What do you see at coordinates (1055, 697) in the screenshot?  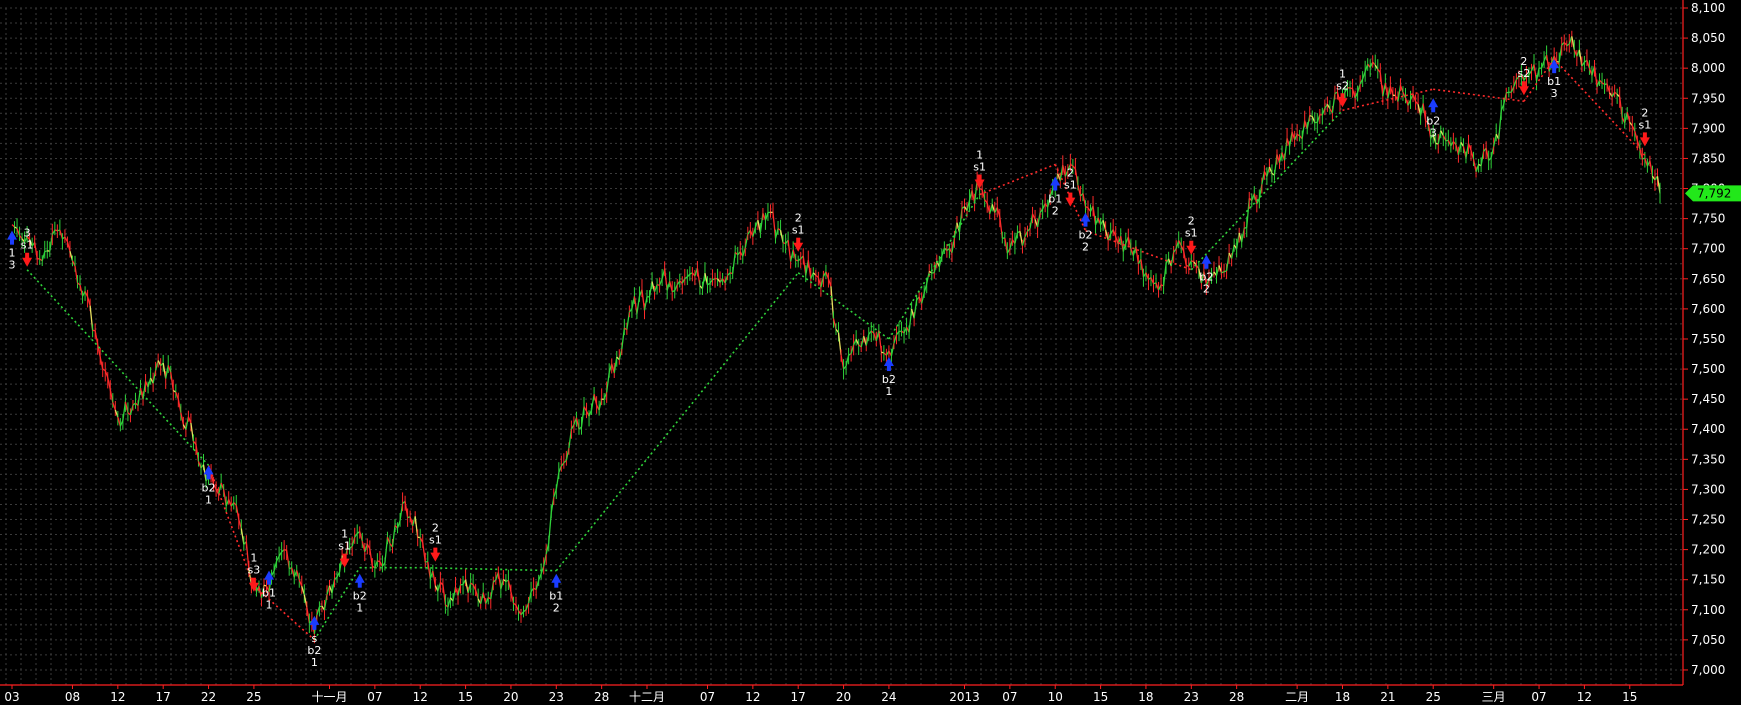 I see `x-tick-label: 10` at bounding box center [1055, 697].